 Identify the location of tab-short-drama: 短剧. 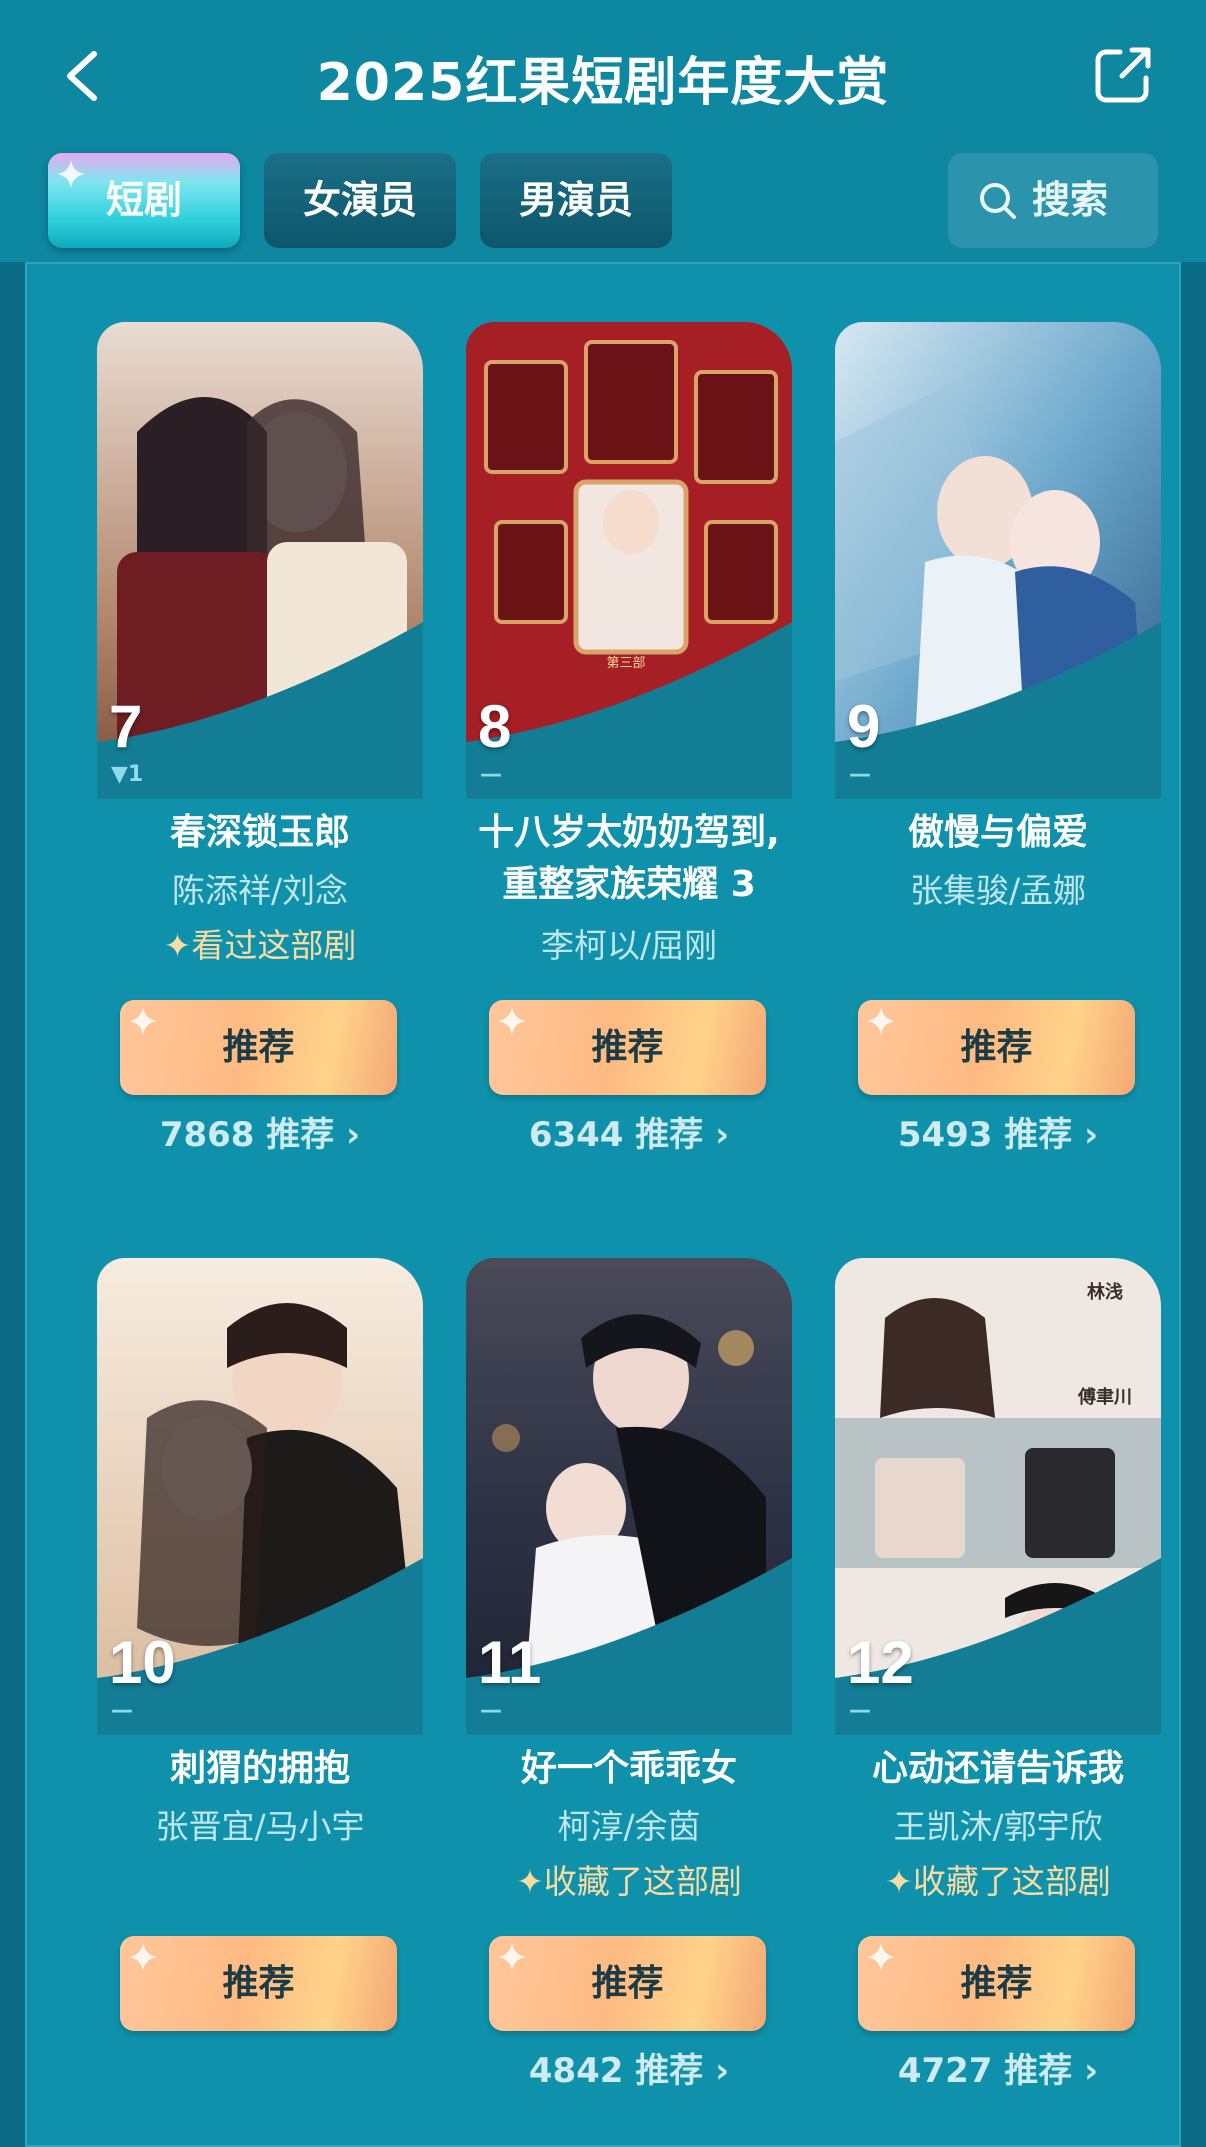
(144, 200).